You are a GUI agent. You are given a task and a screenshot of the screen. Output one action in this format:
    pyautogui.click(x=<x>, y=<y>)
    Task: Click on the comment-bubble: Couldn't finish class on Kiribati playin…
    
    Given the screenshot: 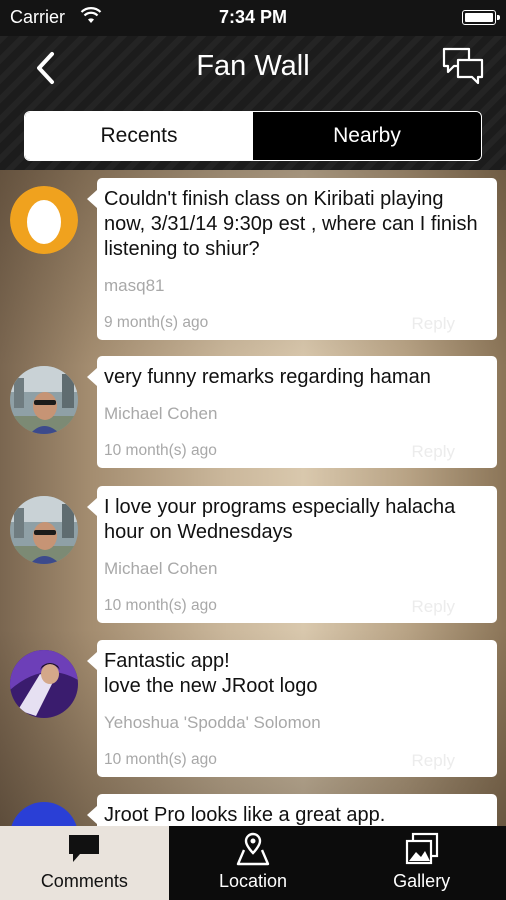 What is the action you would take?
    pyautogui.click(x=292, y=259)
    